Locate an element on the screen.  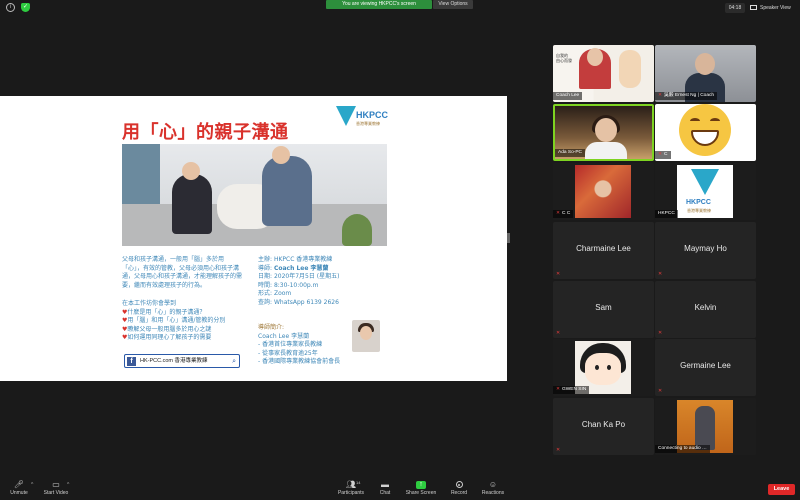
share-screen-button: ↑ Share Screen is located at coordinates (421, 489).